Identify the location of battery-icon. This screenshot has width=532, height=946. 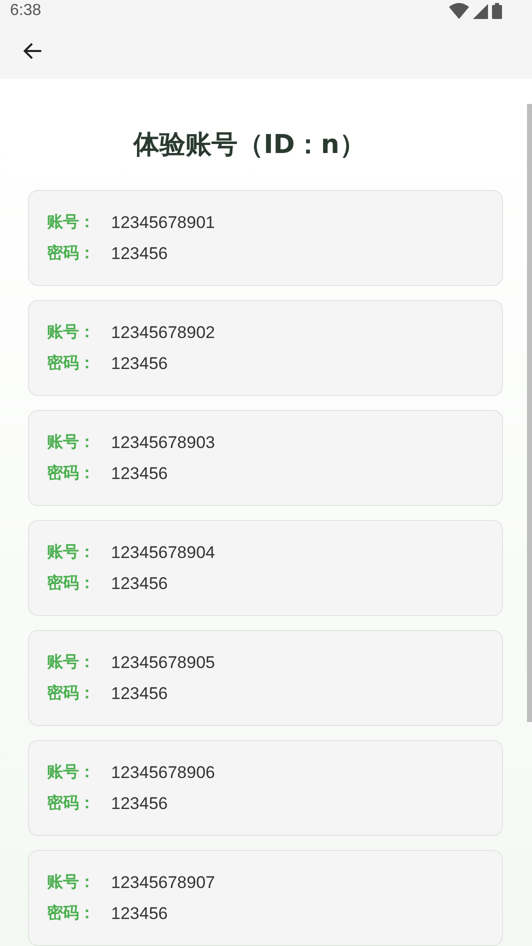
(497, 11).